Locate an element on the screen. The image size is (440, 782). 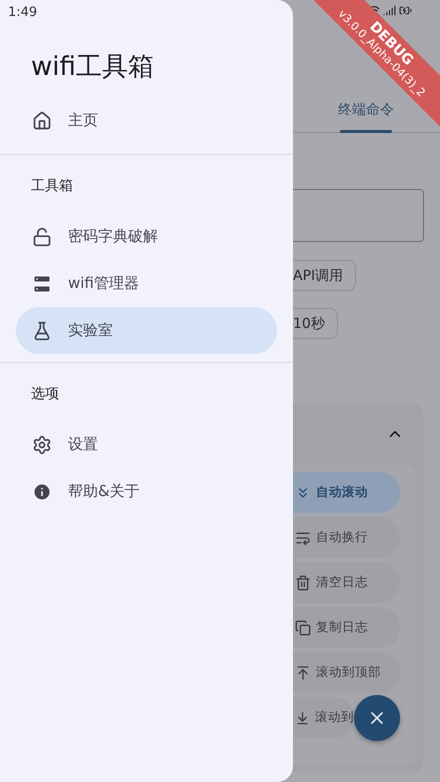
drawer-title: wifi工具箱 is located at coordinates (92, 67).